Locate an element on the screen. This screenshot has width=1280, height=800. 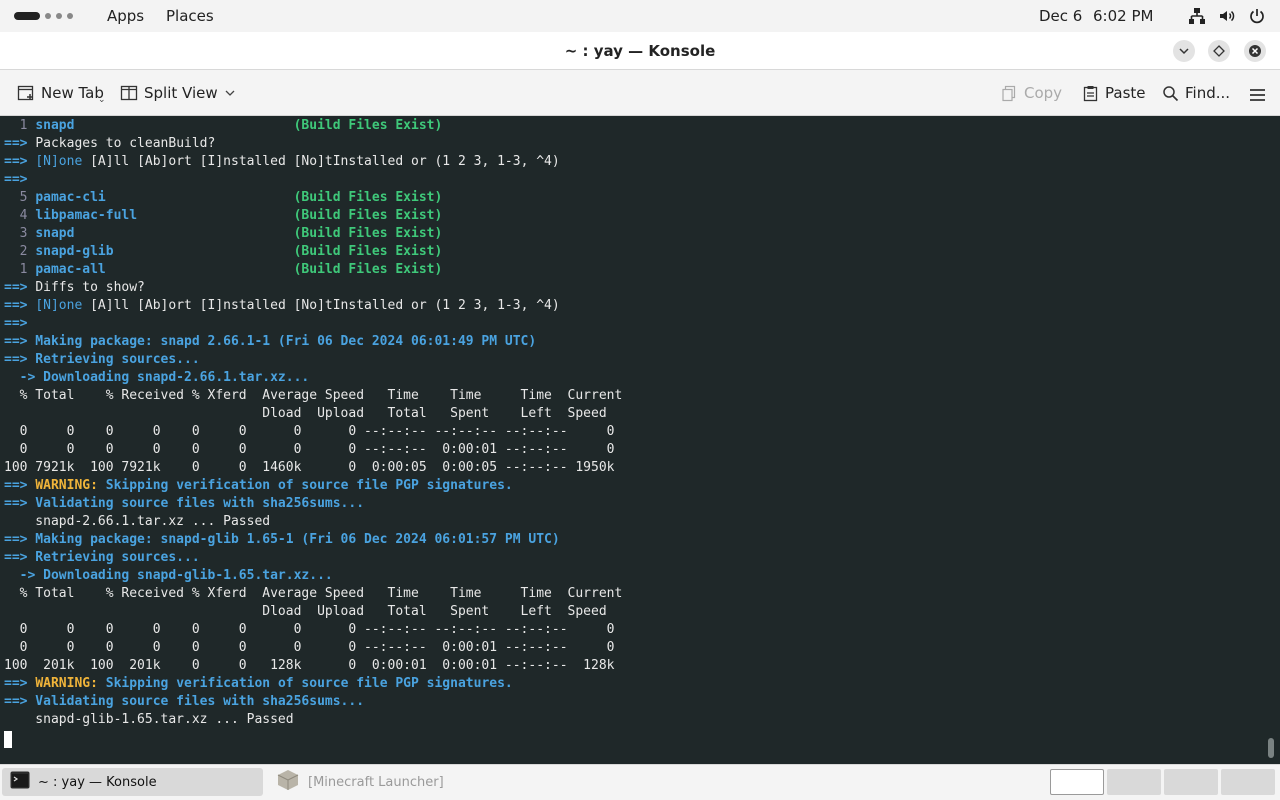
close-icon is located at coordinates (1255, 51).